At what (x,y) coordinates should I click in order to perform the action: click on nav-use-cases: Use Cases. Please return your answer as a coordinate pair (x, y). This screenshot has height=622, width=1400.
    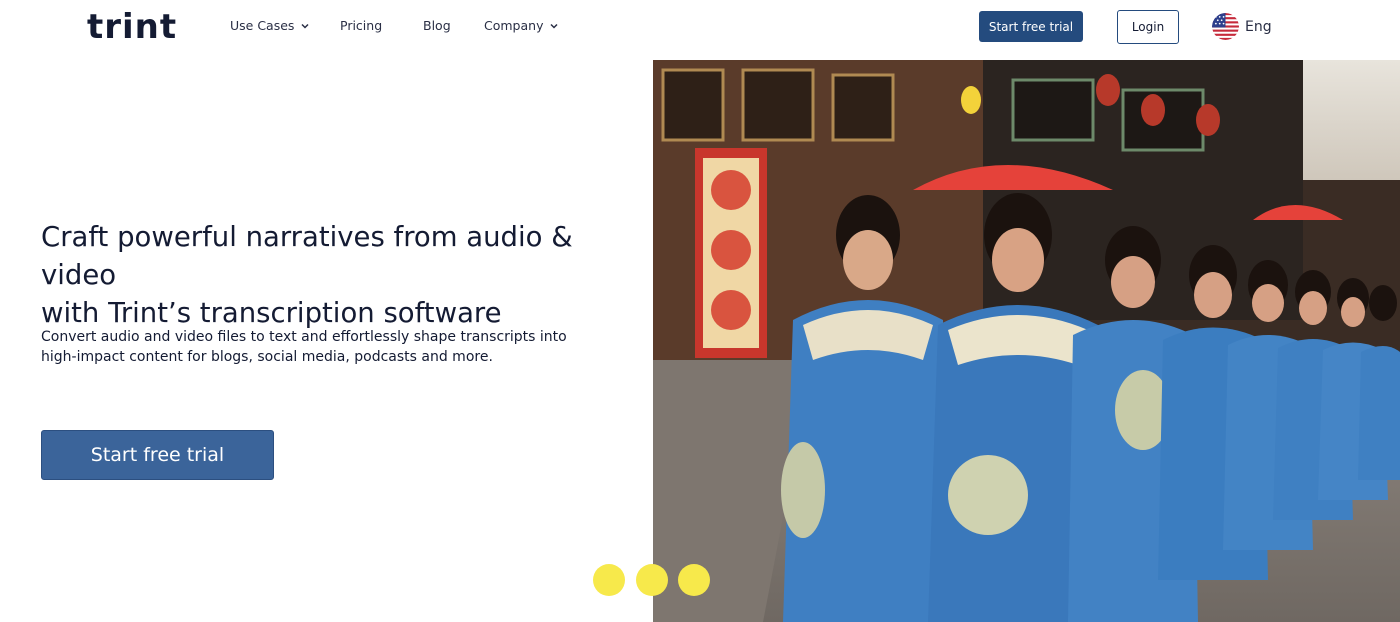
    Looking at the image, I should click on (270, 25).